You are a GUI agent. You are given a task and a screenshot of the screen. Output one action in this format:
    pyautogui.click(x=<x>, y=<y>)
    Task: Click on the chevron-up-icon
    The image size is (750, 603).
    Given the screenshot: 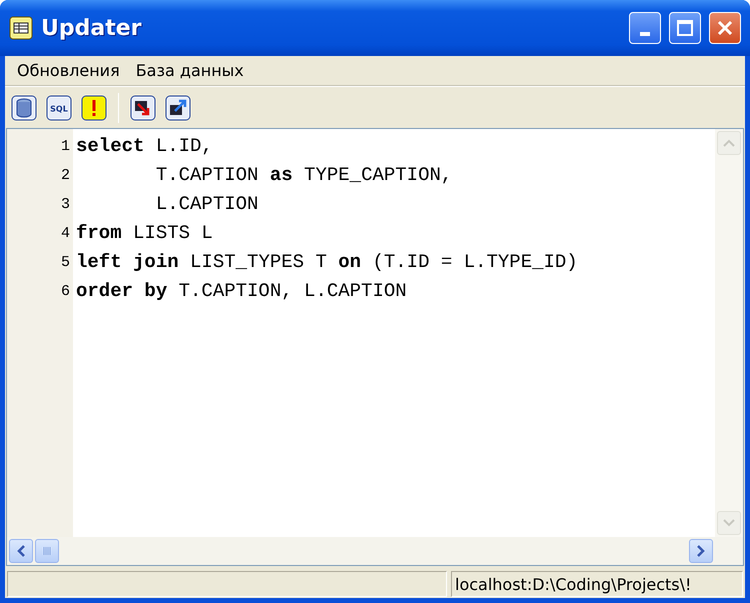 What is the action you would take?
    pyautogui.click(x=729, y=143)
    